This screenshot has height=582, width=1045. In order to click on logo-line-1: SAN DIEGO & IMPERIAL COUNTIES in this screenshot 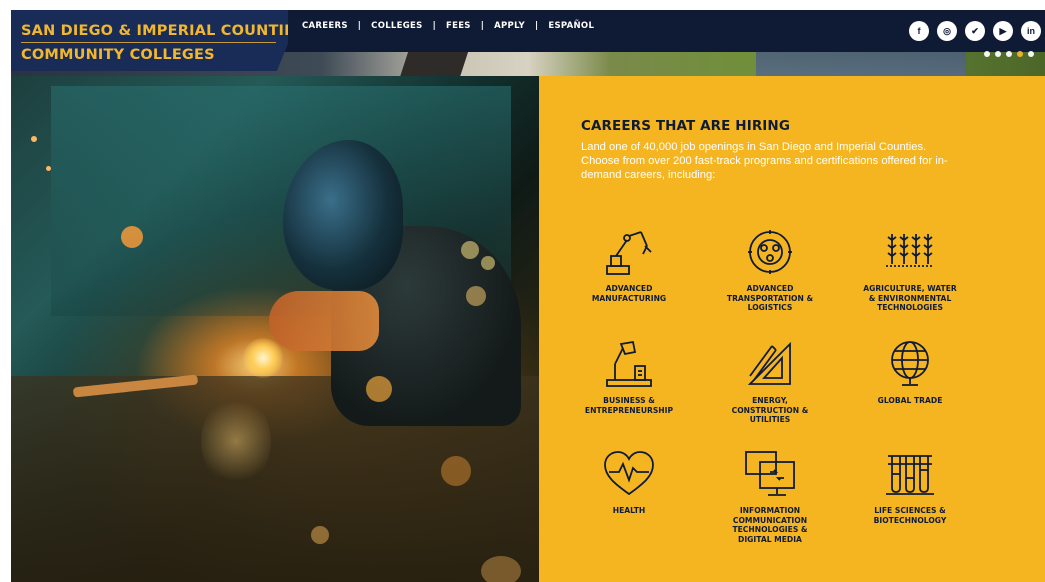, I will do `click(163, 31)`.